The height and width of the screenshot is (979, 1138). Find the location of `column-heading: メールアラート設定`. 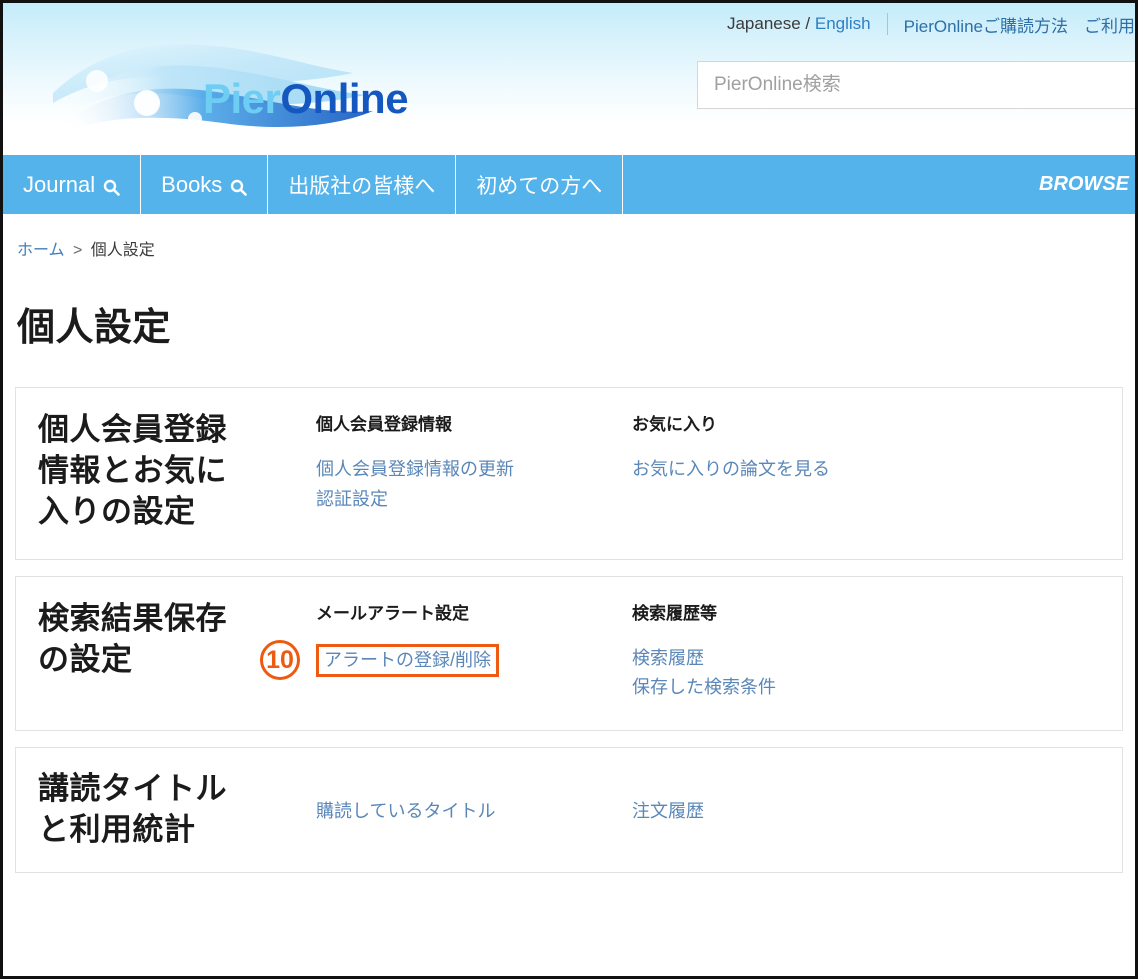

column-heading: メールアラート設定 is located at coordinates (392, 613).